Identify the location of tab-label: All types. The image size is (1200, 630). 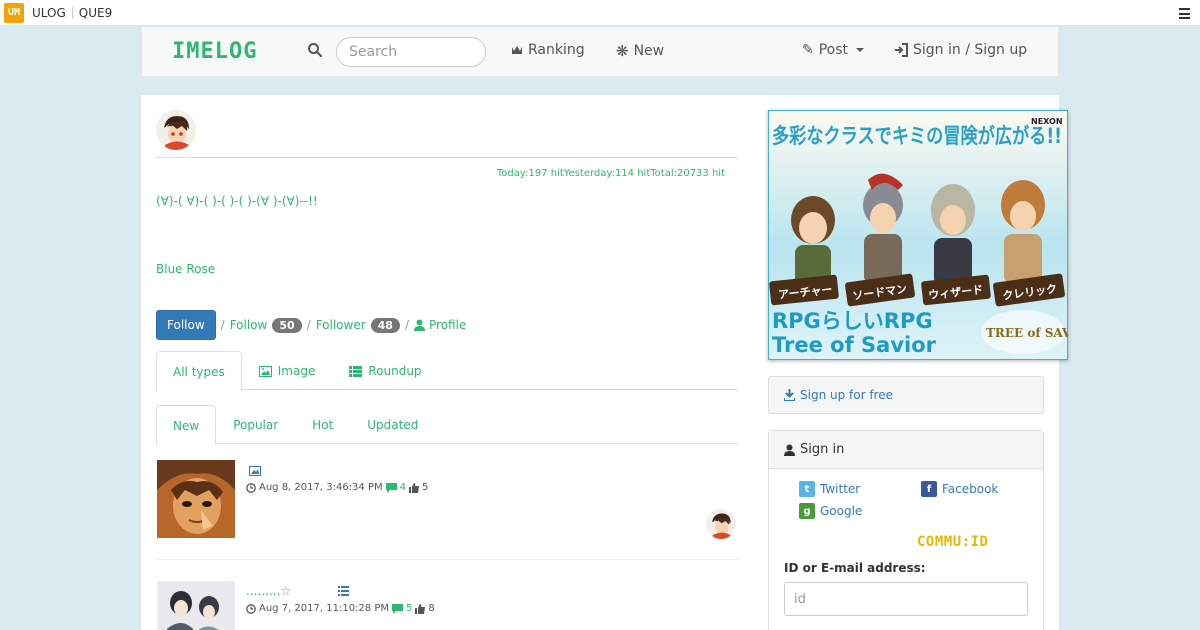
(199, 371).